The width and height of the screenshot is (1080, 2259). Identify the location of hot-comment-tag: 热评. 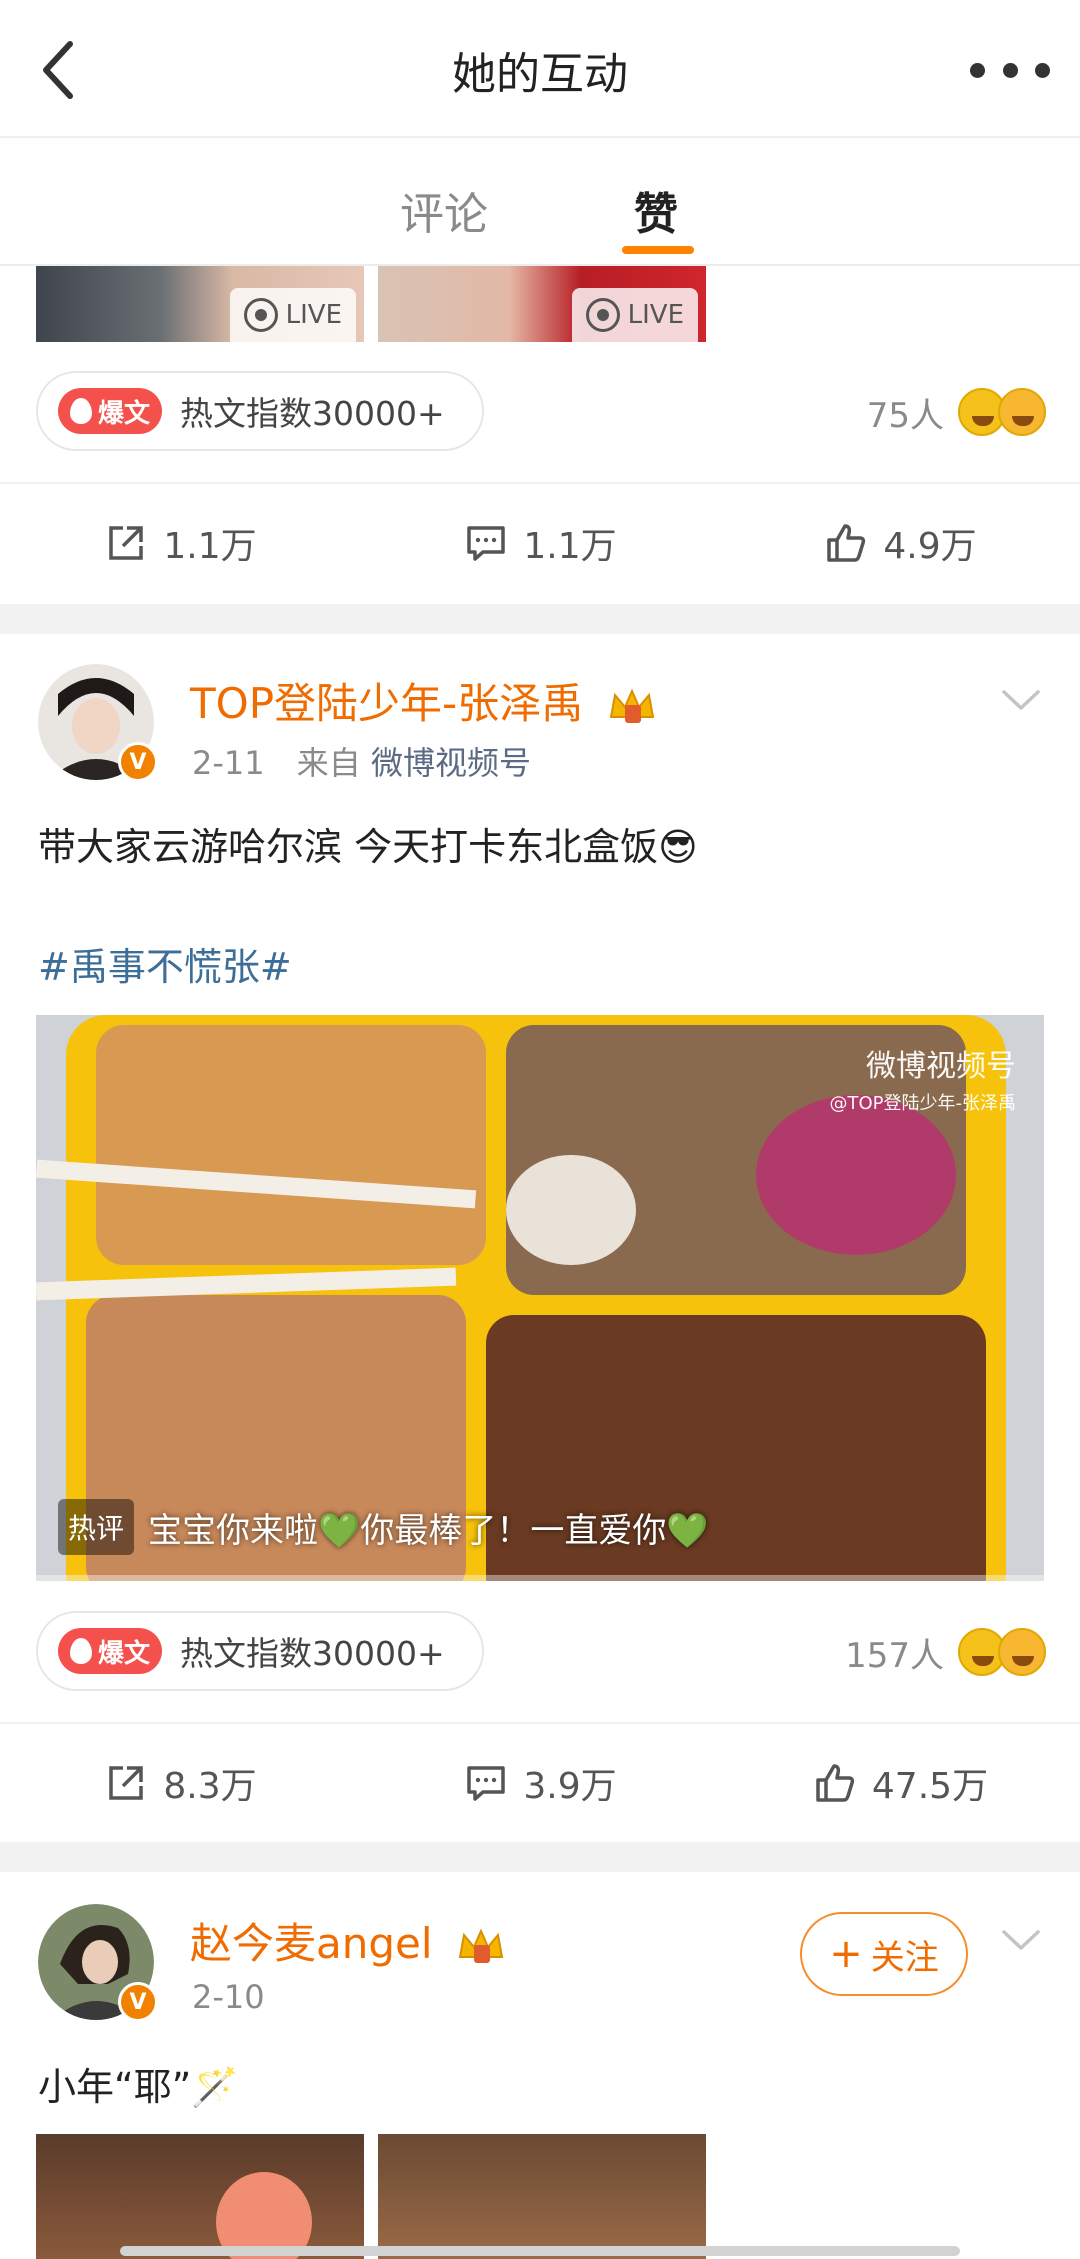
(96, 1527).